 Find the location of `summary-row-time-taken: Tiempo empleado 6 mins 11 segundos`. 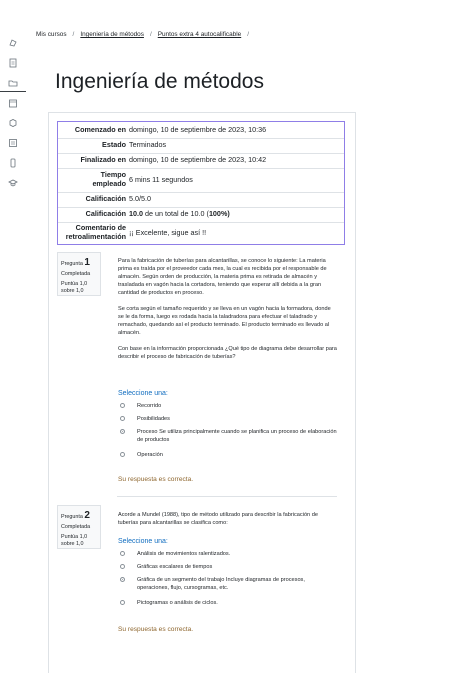

summary-row-time-taken: Tiempo empleado 6 mins 11 segundos is located at coordinates (201, 181).